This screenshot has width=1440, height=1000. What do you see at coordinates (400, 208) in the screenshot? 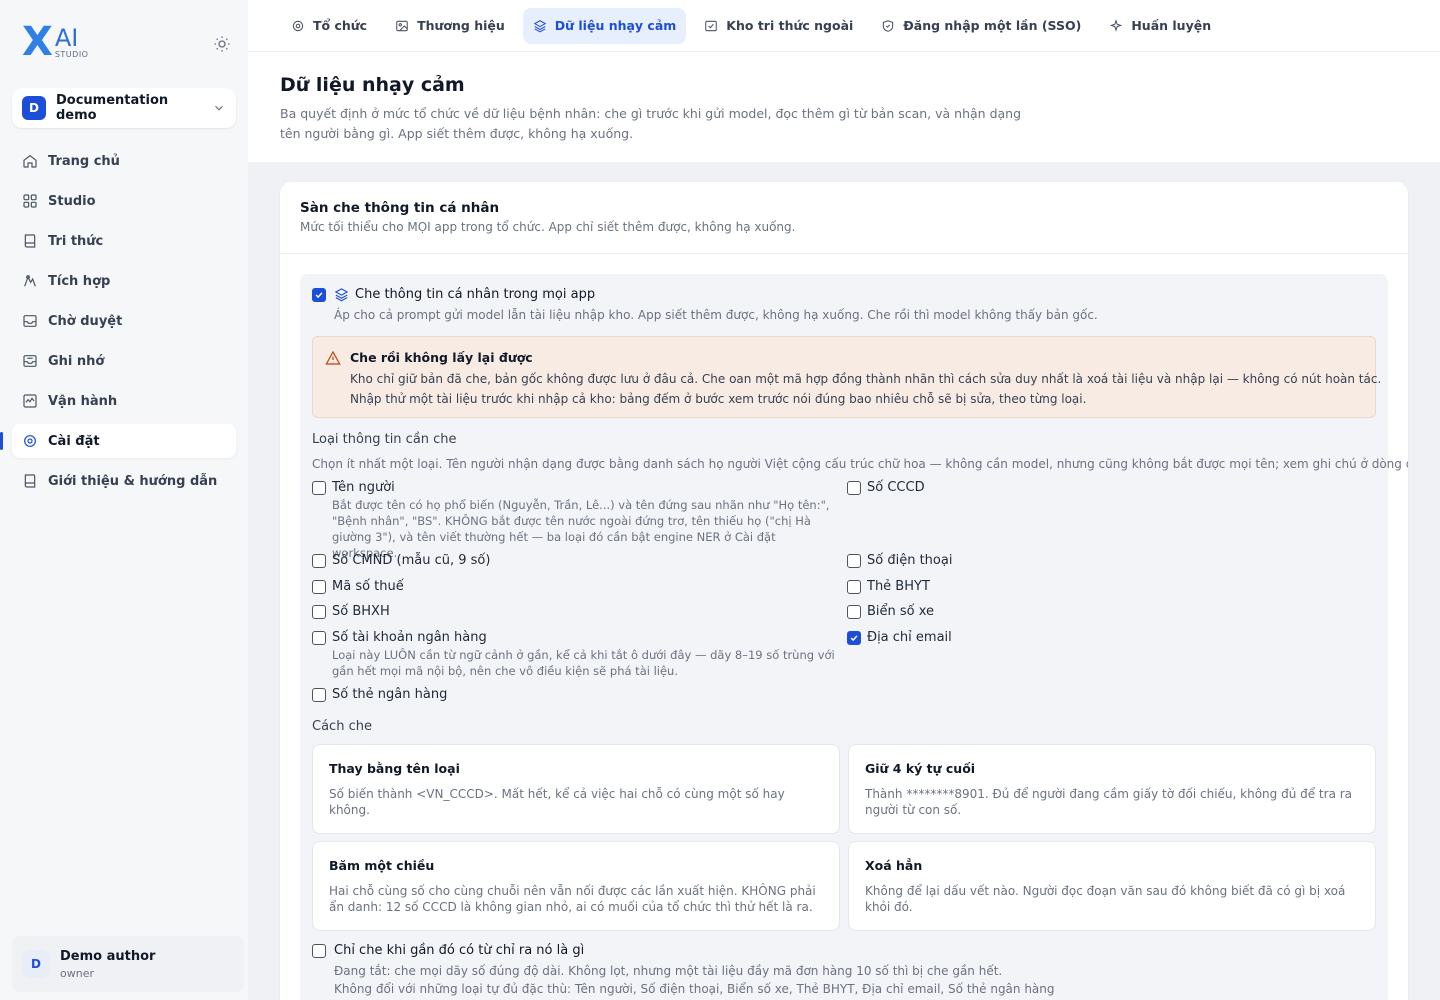
I see `card-title: Sàn che thông tin cá nhân` at bounding box center [400, 208].